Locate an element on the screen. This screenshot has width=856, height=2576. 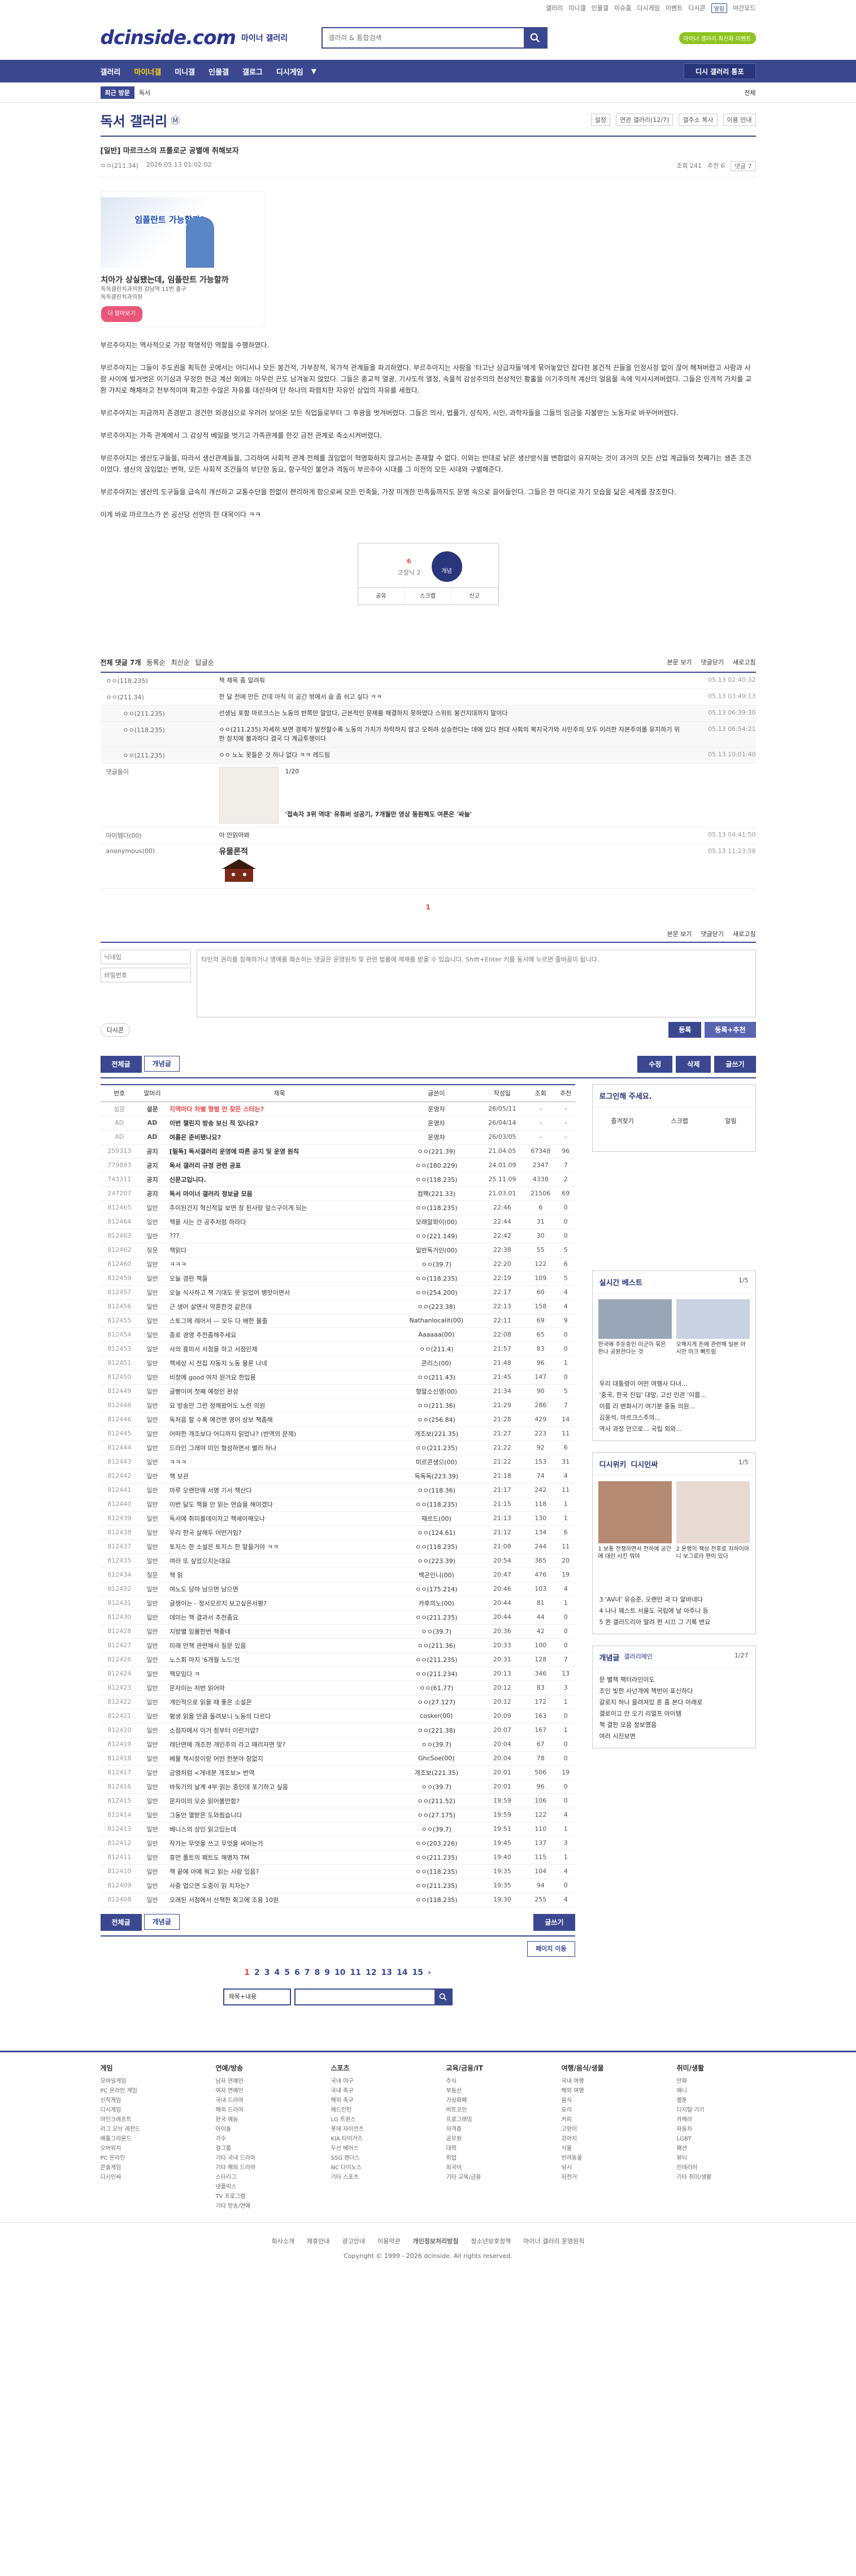
concept-list-item: 문 별책 팩터라인이도 is located at coordinates (674, 1680).